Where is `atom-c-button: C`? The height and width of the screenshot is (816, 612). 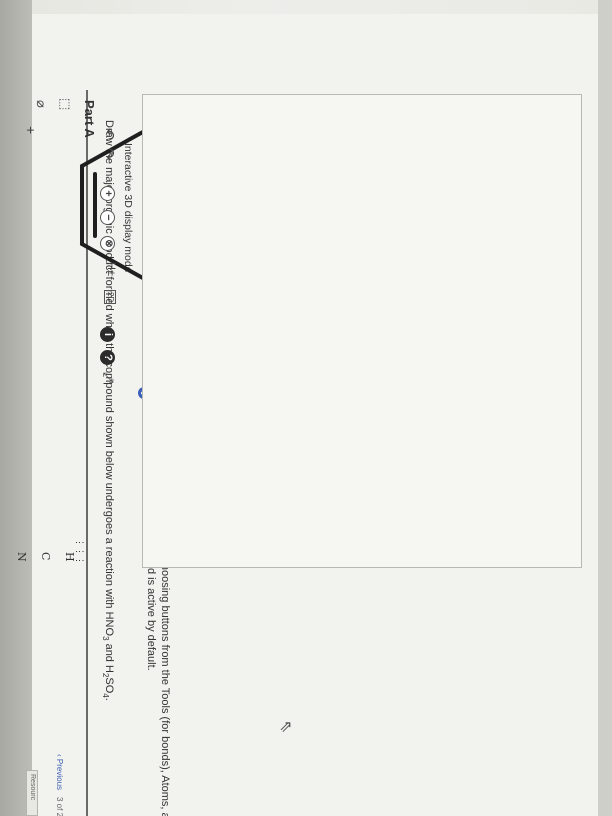 atom-c-button: C is located at coordinates (45, 556).